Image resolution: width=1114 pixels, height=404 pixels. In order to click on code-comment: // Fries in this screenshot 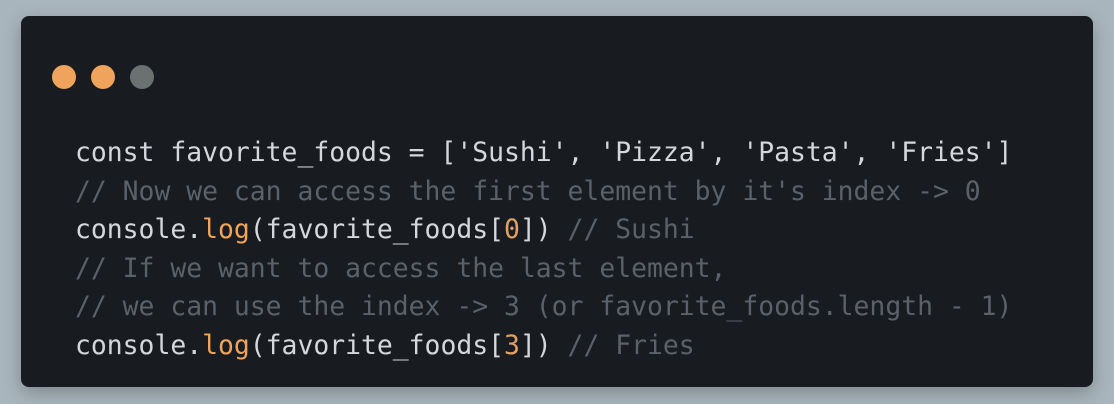, I will do `click(623, 345)`.